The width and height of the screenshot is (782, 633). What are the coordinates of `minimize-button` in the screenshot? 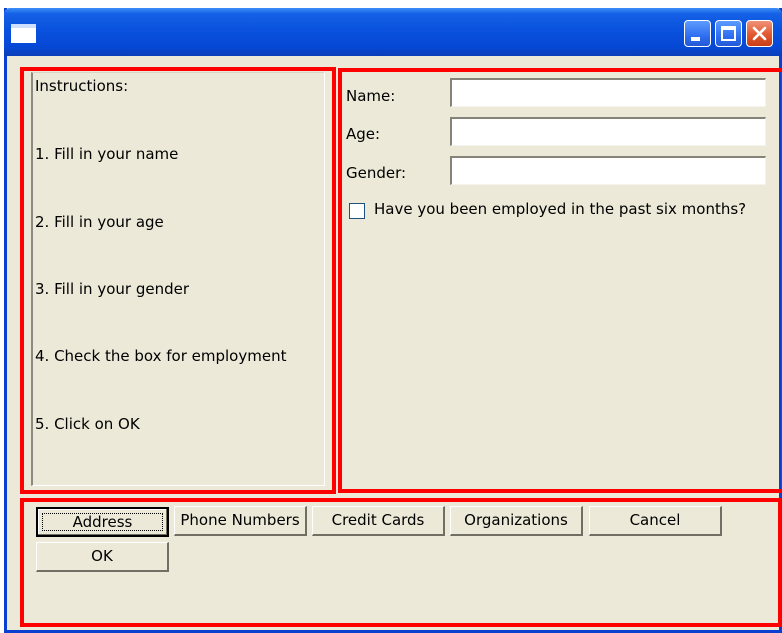 It's located at (697, 33).